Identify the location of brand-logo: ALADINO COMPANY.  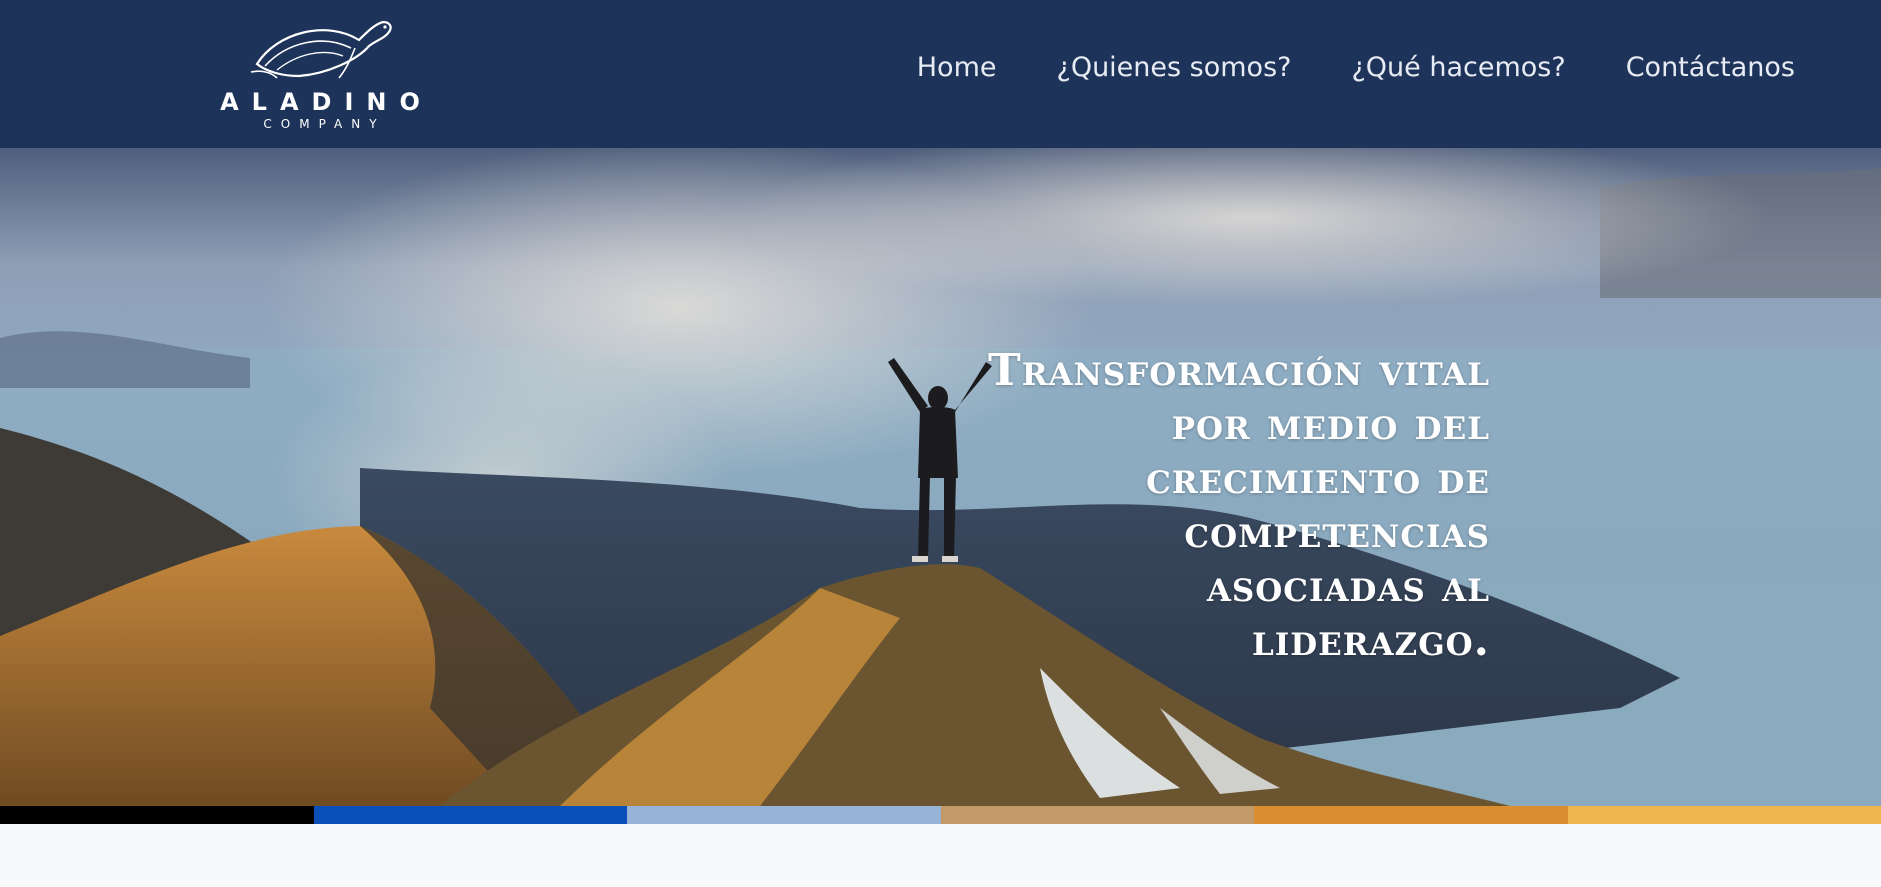
(320, 74).